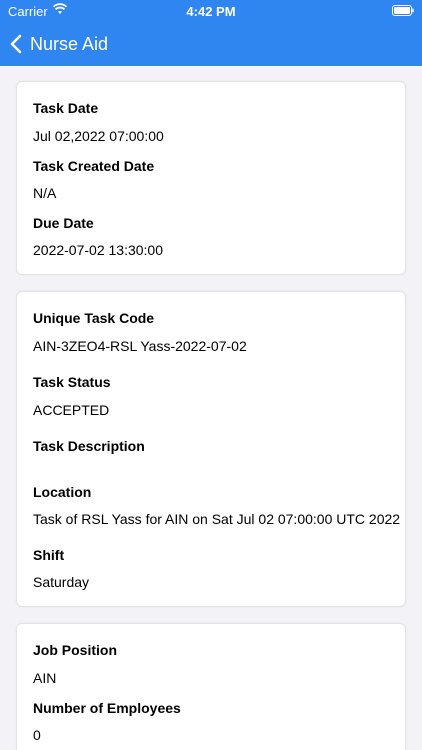  What do you see at coordinates (69, 43) in the screenshot?
I see `back-button-label: Nurse Aid` at bounding box center [69, 43].